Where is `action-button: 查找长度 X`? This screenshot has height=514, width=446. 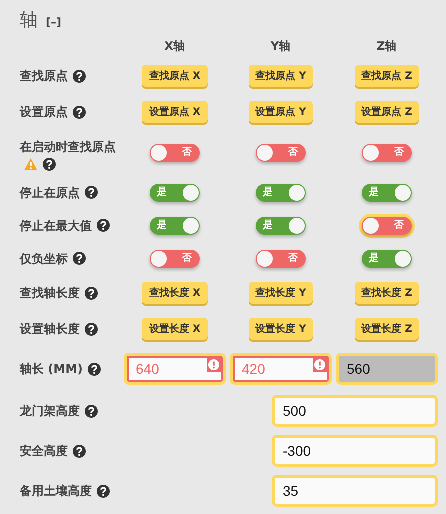
action-button: 查找长度 X is located at coordinates (175, 293).